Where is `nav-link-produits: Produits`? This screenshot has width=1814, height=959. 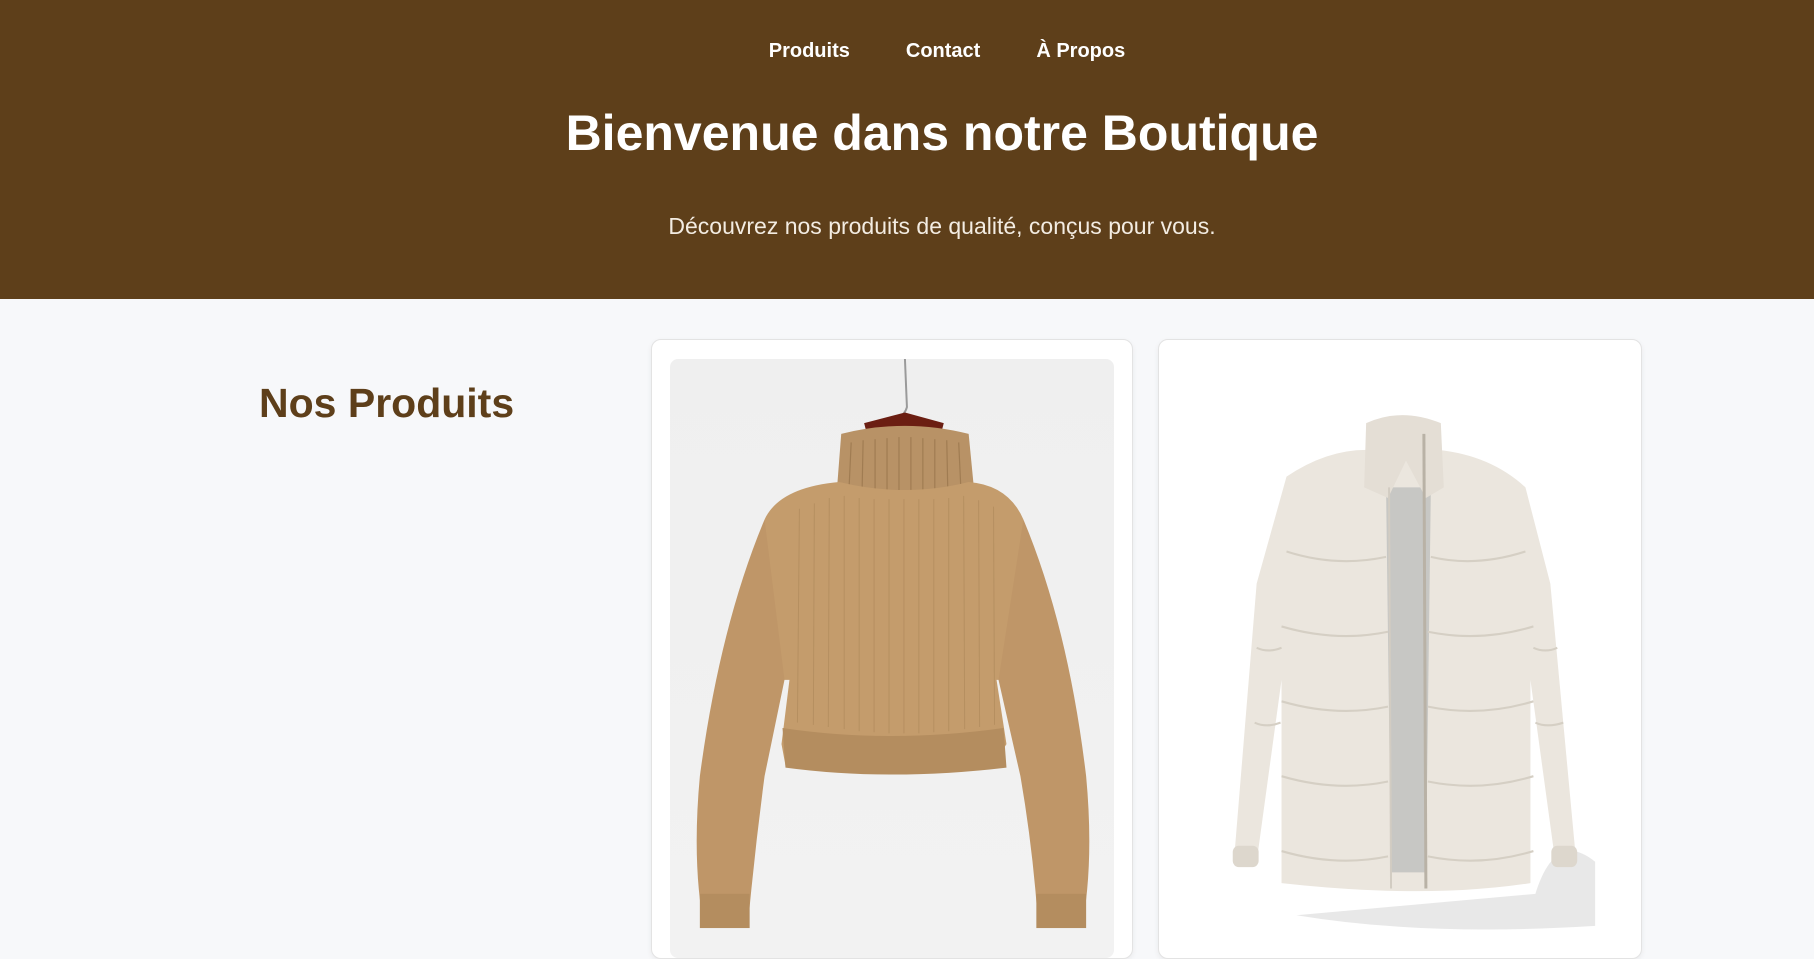 nav-link-produits: Produits is located at coordinates (809, 51).